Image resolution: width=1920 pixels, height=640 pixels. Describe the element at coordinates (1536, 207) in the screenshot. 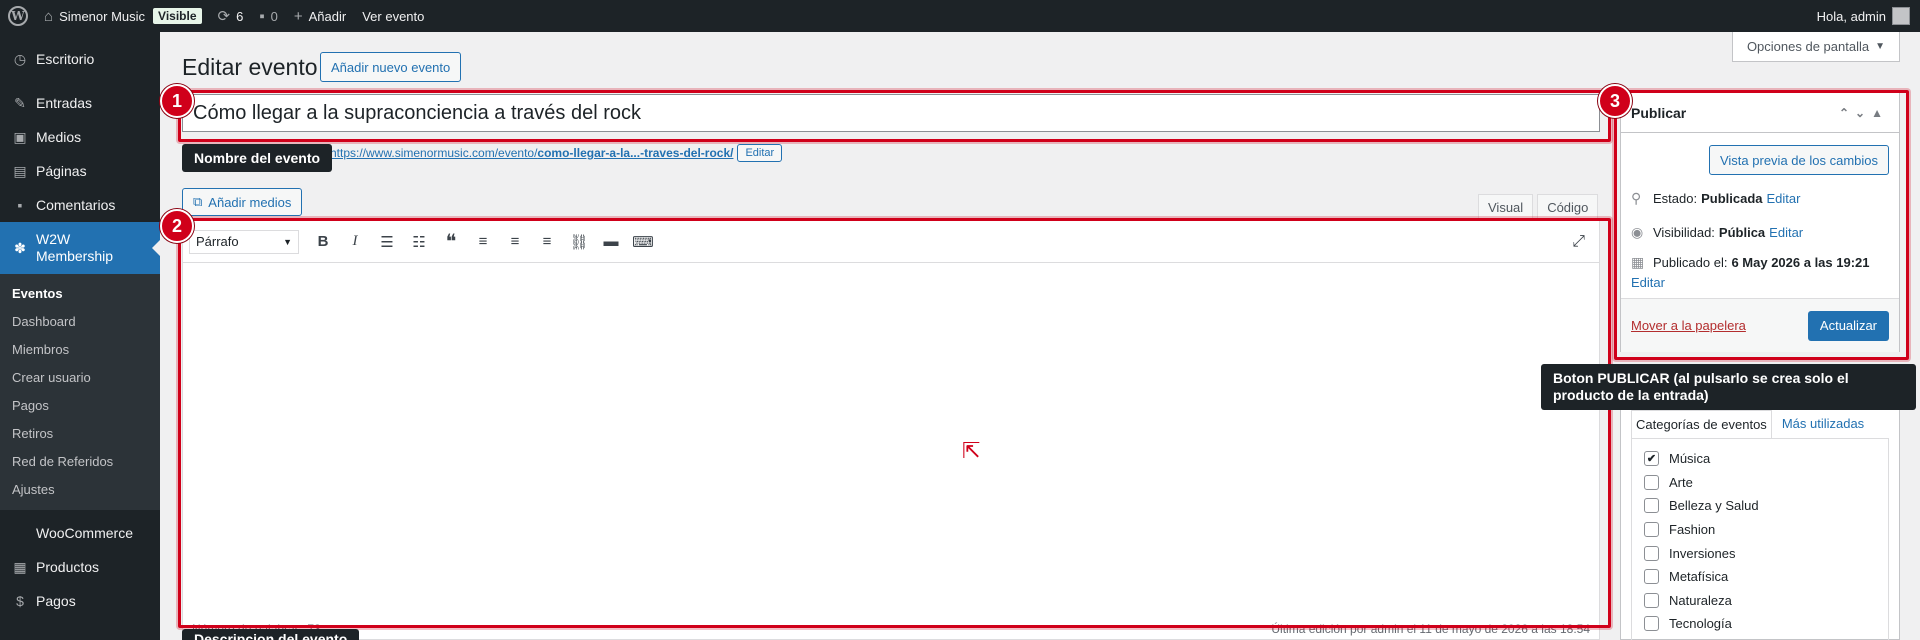

I see `editor-tabs: Visual Código` at that location.